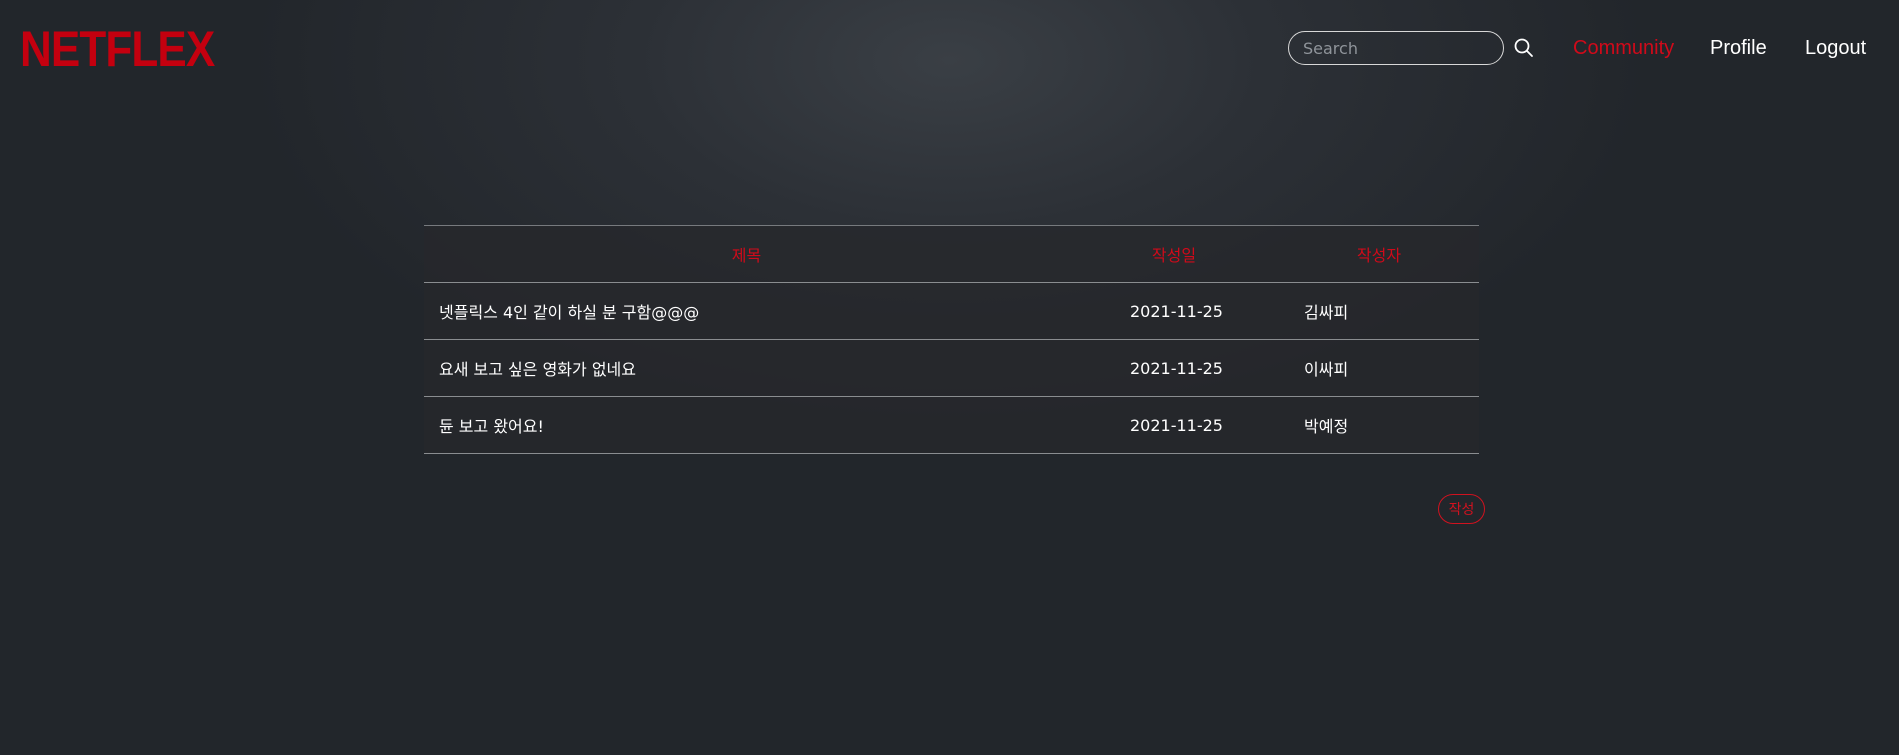 The width and height of the screenshot is (1899, 755). I want to click on search-input, so click(1396, 48).